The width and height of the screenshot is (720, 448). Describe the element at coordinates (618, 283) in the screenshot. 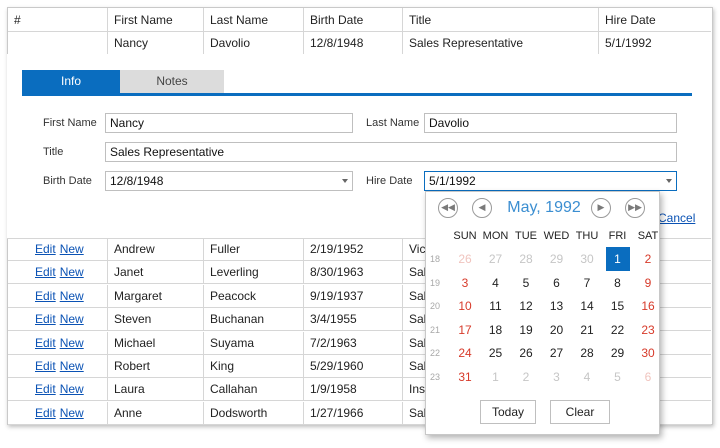

I see `calendar-day: 8` at that location.